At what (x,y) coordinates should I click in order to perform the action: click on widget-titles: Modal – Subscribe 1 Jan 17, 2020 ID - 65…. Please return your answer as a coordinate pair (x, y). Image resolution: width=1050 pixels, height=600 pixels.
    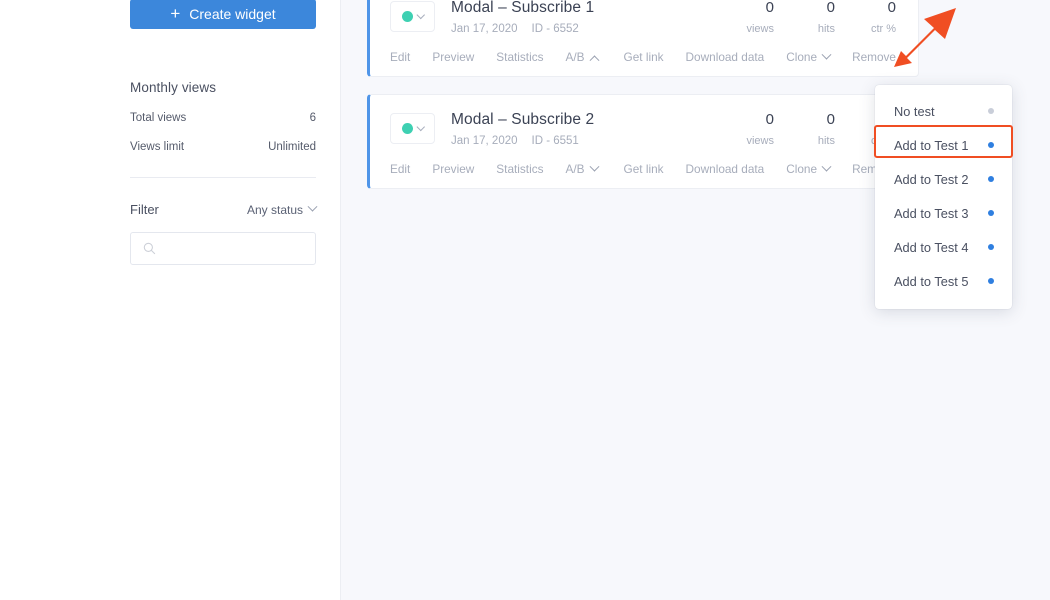
    Looking at the image, I should click on (597, 17).